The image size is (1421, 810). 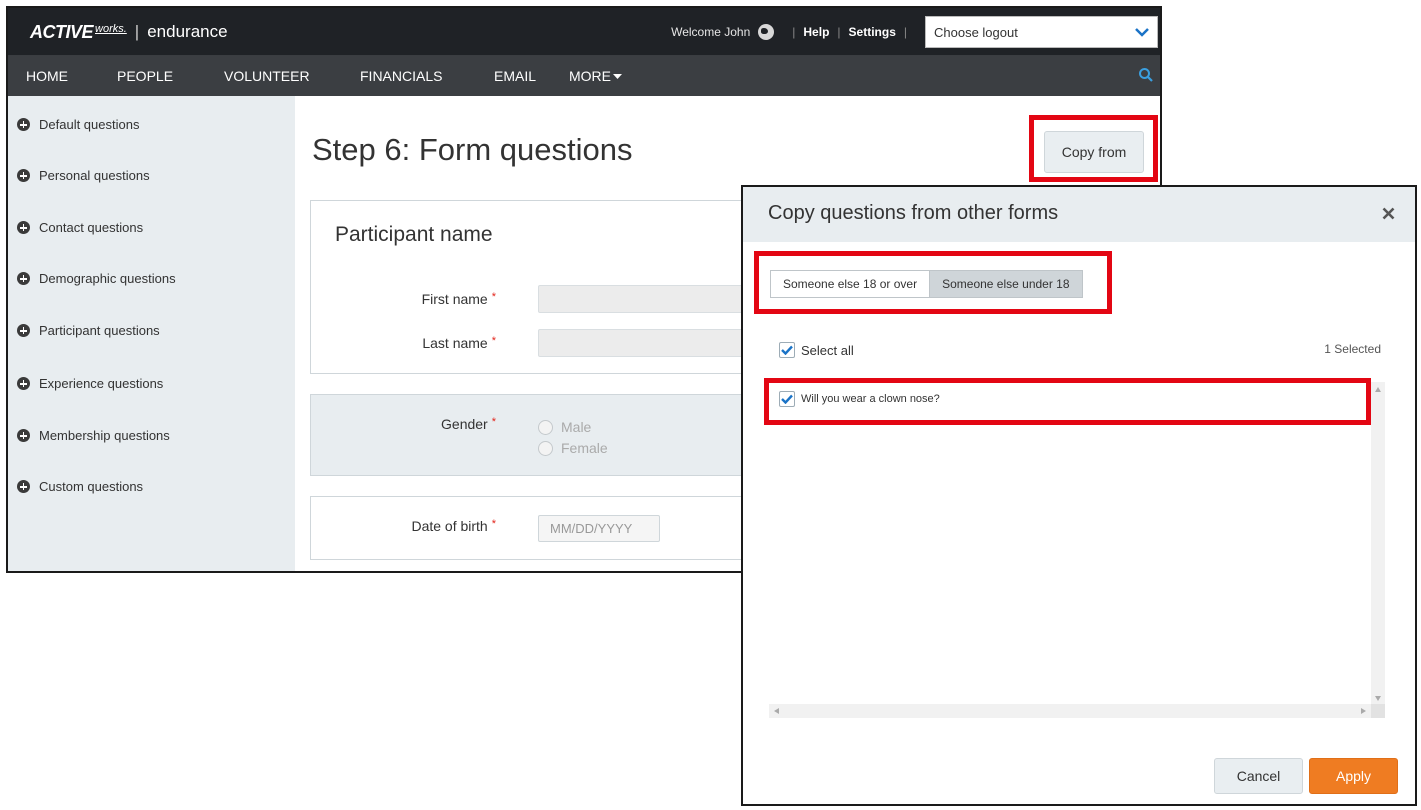 I want to click on last-name-label-text: Last name, so click(x=455, y=343).